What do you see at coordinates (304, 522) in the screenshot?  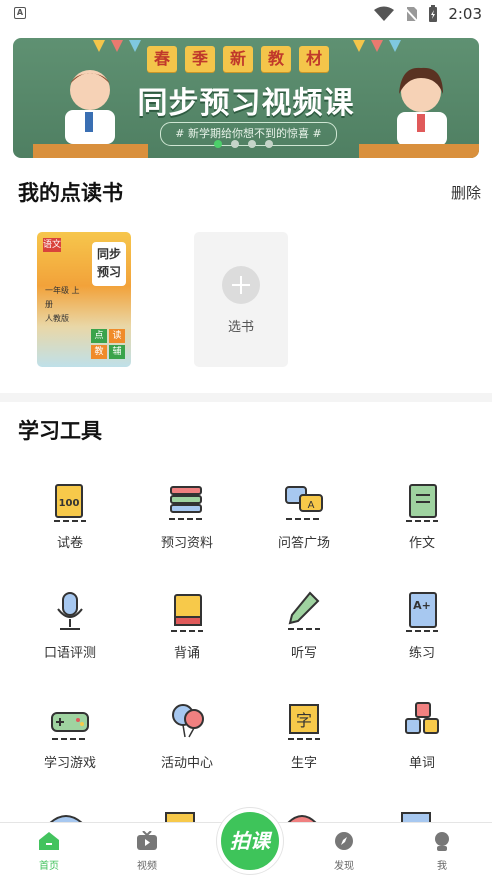 I see `tool-qa-square: A 问答广场` at bounding box center [304, 522].